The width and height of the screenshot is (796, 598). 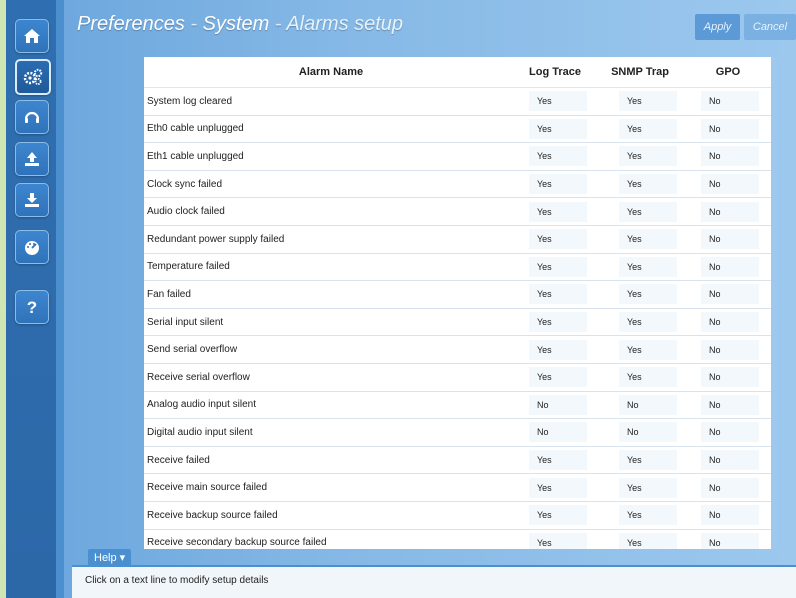 I want to click on table-row: Audio clock failed Yes Yes No, so click(x=457, y=212).